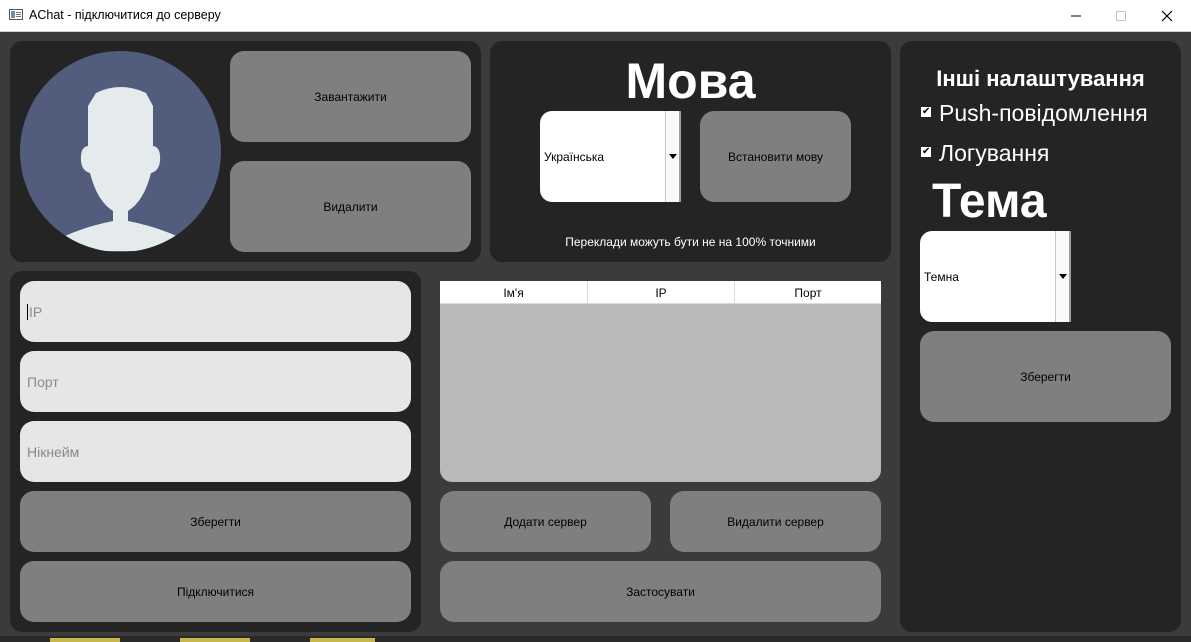 This screenshot has width=1191, height=642. What do you see at coordinates (53, 451) in the screenshot?
I see `nickname-placeholder: Нікнейм` at bounding box center [53, 451].